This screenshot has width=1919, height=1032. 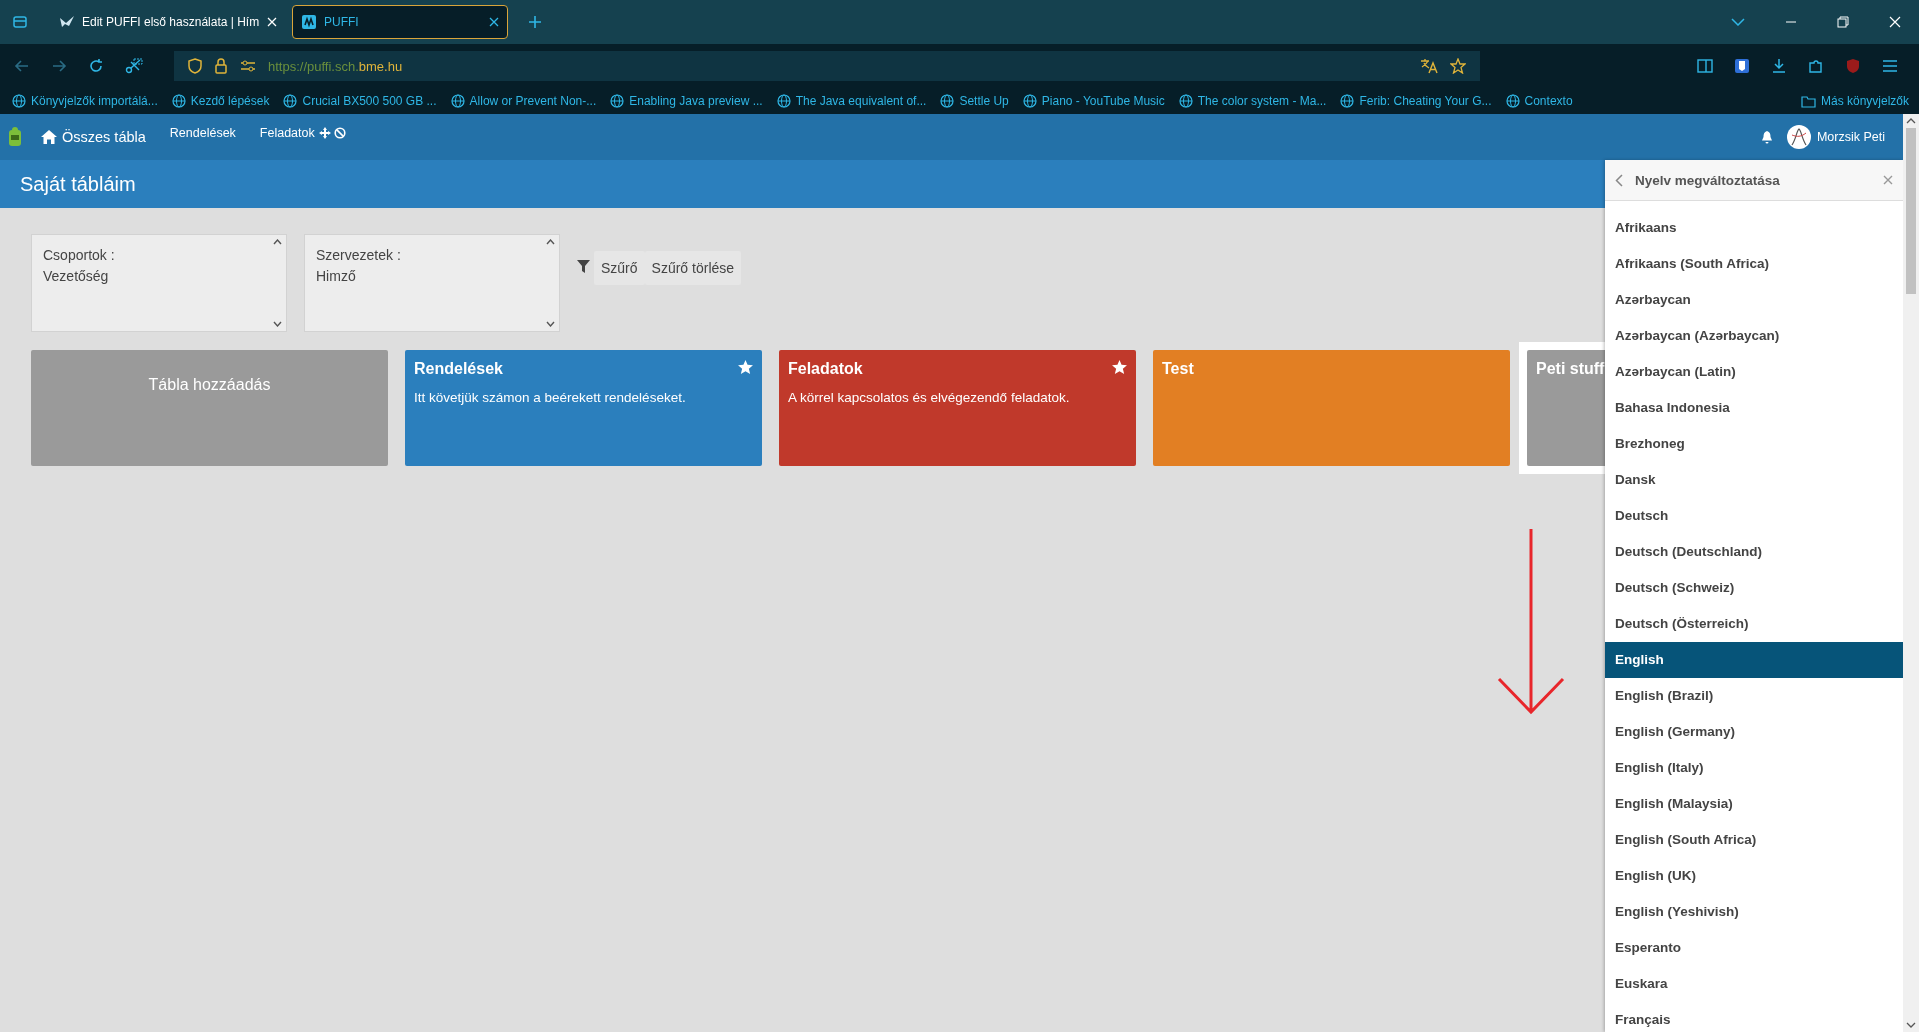 What do you see at coordinates (1808, 101) in the screenshot?
I see `folder-icon` at bounding box center [1808, 101].